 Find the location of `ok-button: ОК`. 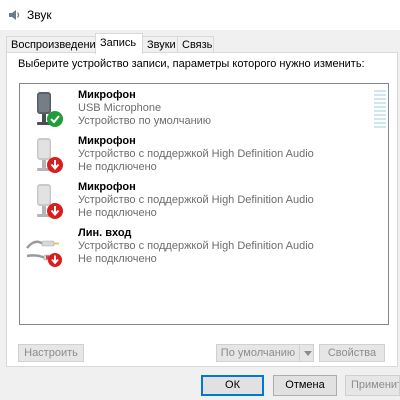

ok-button: ОК is located at coordinates (232, 385).